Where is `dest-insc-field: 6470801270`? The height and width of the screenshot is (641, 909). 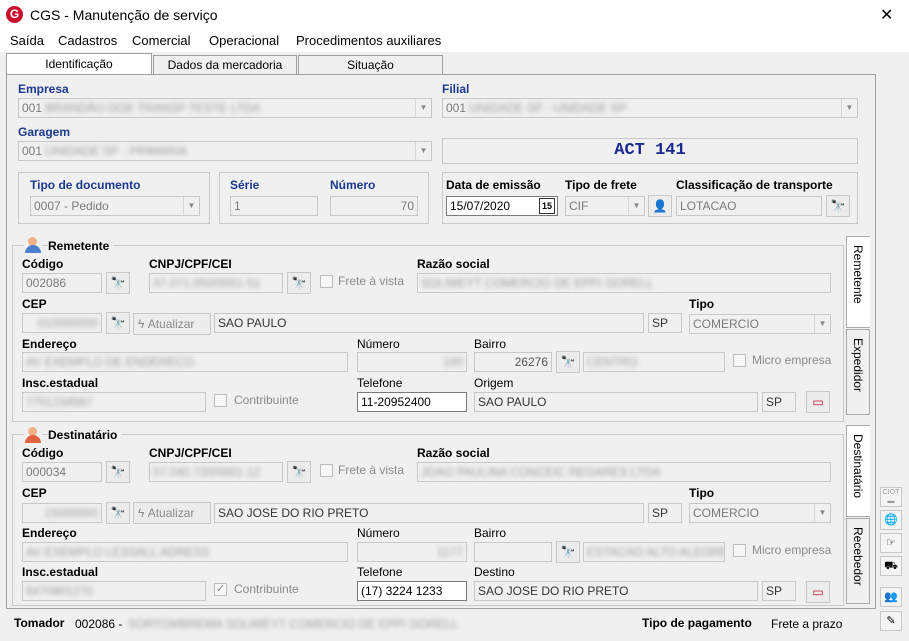
dest-insc-field: 6470801270 is located at coordinates (114, 591).